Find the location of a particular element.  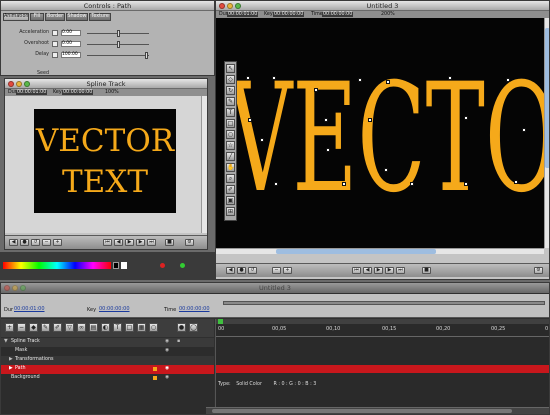

color-swatch-white is located at coordinates (124, 265).